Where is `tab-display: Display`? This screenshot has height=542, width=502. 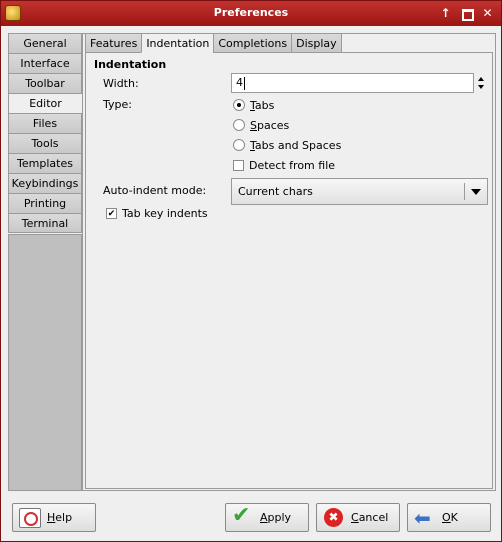
tab-display: Display is located at coordinates (316, 43).